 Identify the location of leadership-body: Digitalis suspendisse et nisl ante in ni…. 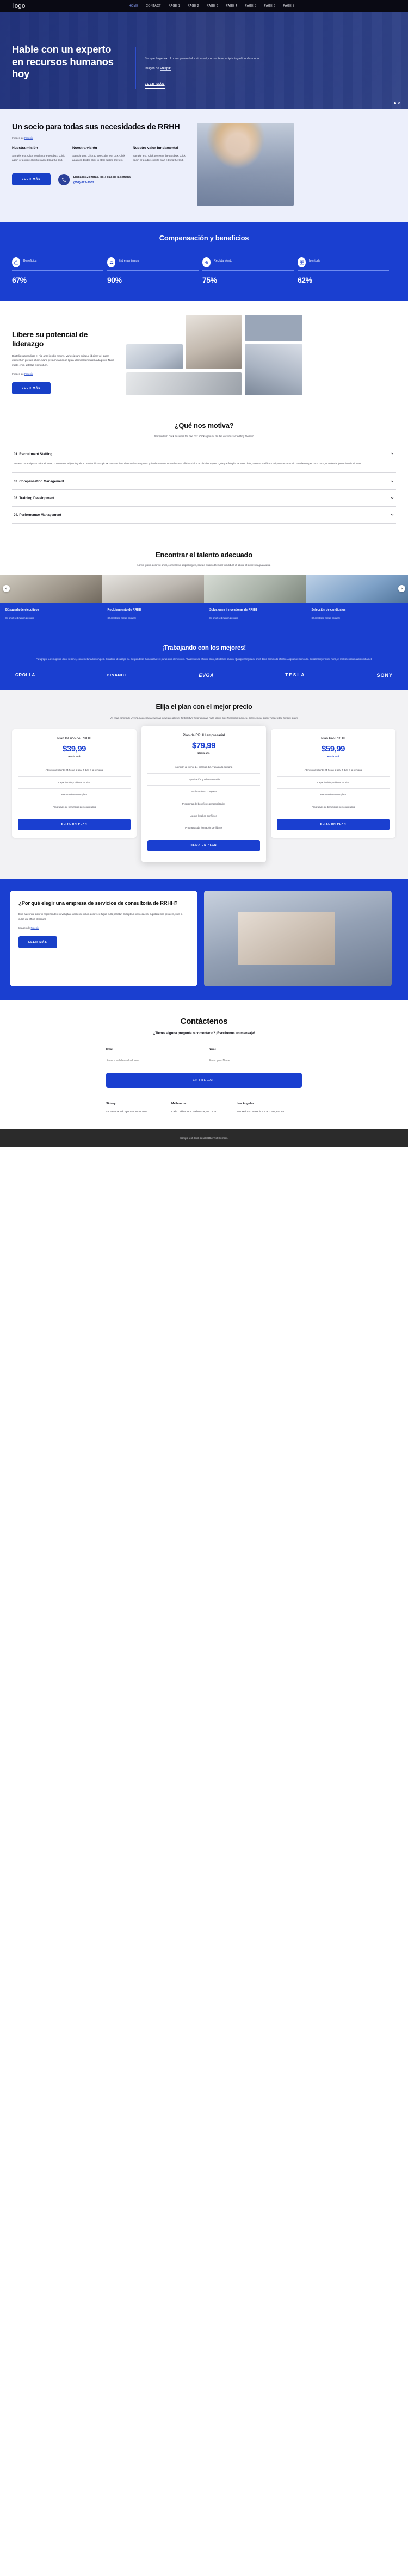
(63, 360).